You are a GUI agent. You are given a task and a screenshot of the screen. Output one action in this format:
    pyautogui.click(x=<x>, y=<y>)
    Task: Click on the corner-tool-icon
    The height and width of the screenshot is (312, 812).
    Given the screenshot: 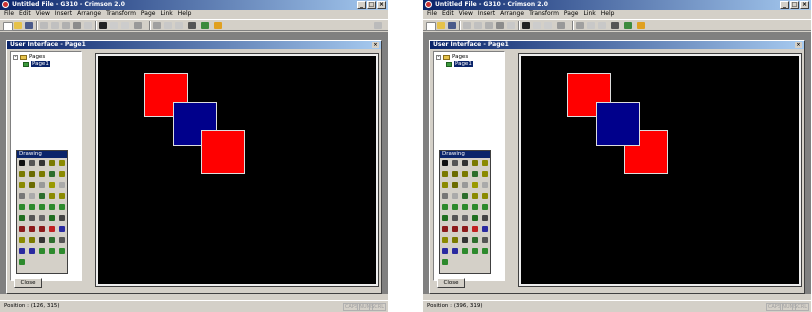 What is the action you would take?
    pyautogui.click(x=42, y=185)
    